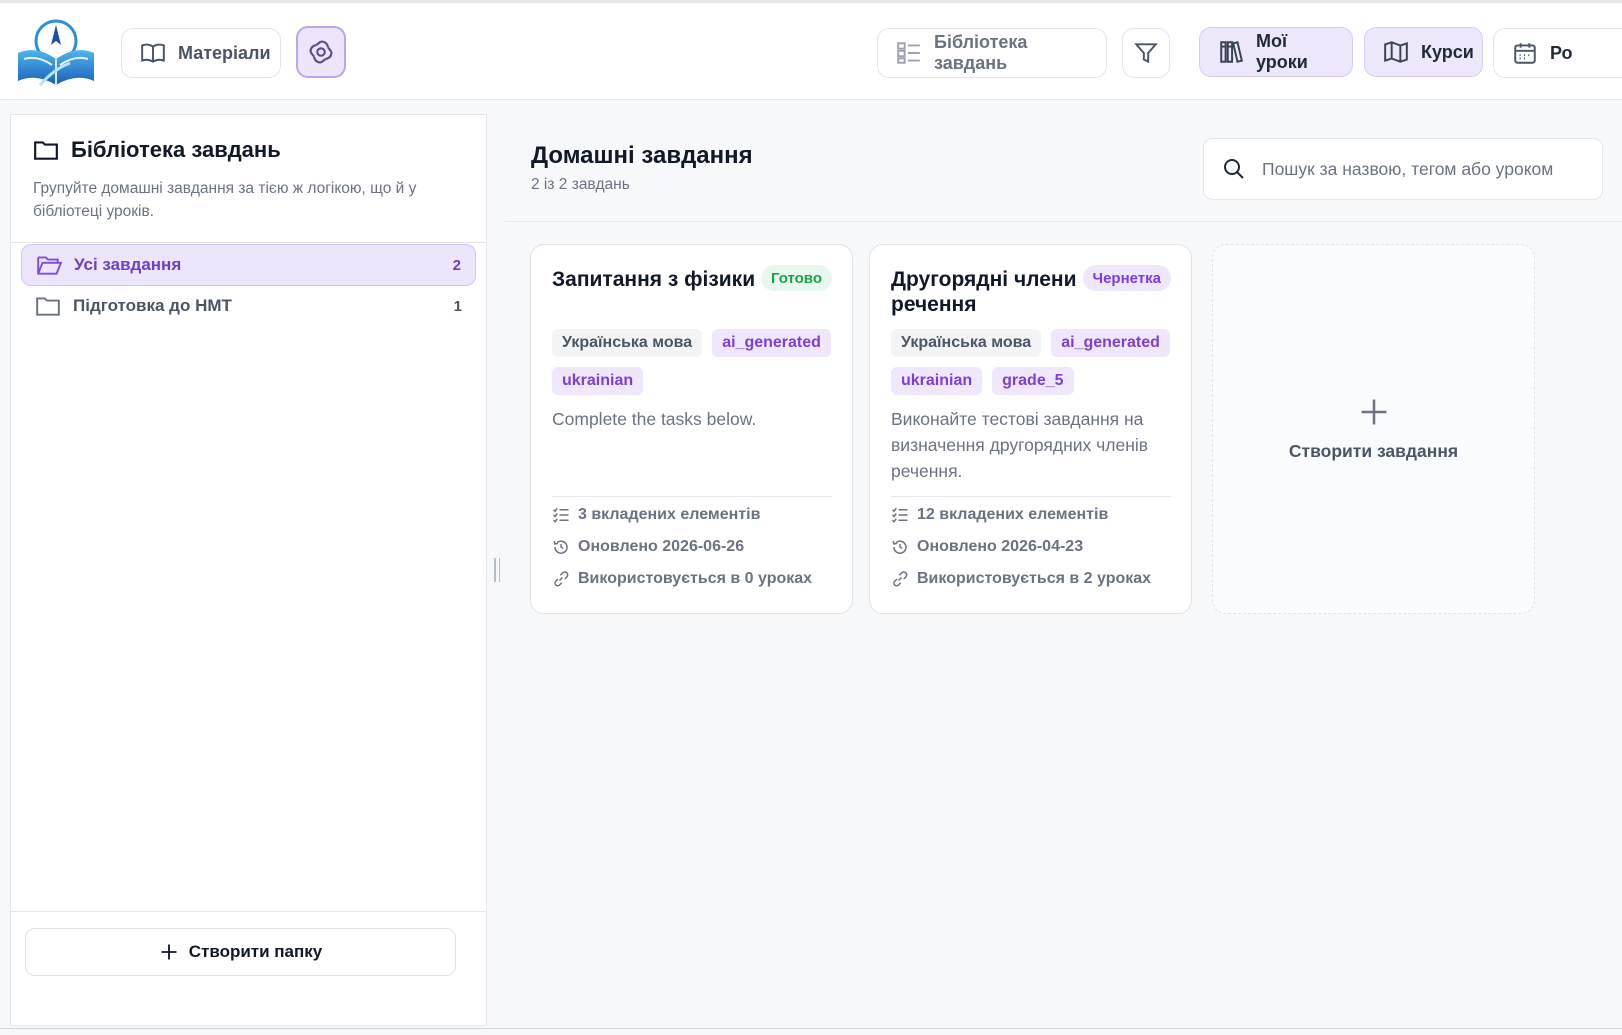  I want to click on status-badge: Чернетка, so click(1126, 278).